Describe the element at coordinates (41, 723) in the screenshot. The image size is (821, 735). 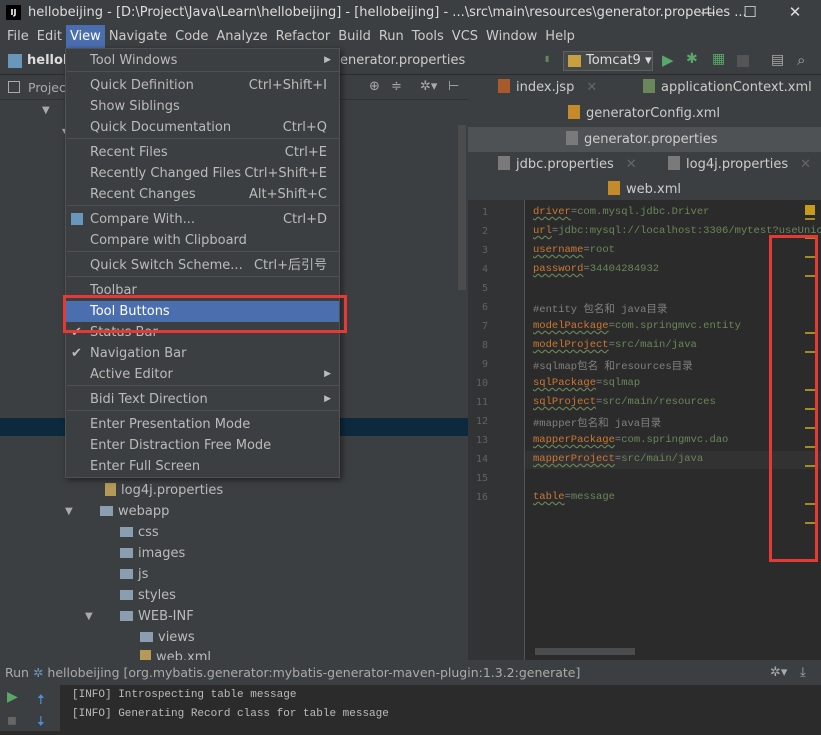
I see `down-arrow-icon: 🠇` at that location.